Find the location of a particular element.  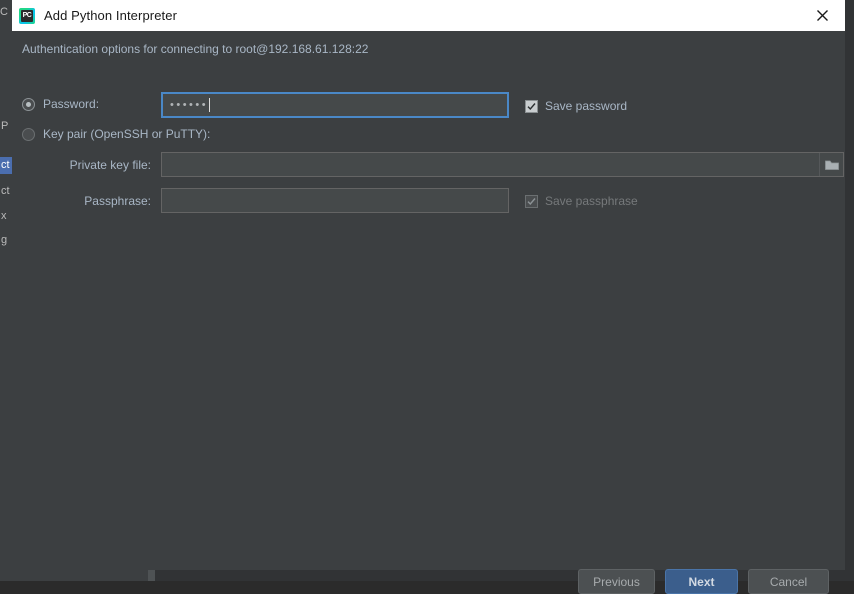

dialog-title: Add Python Interpreter is located at coordinates (110, 15).